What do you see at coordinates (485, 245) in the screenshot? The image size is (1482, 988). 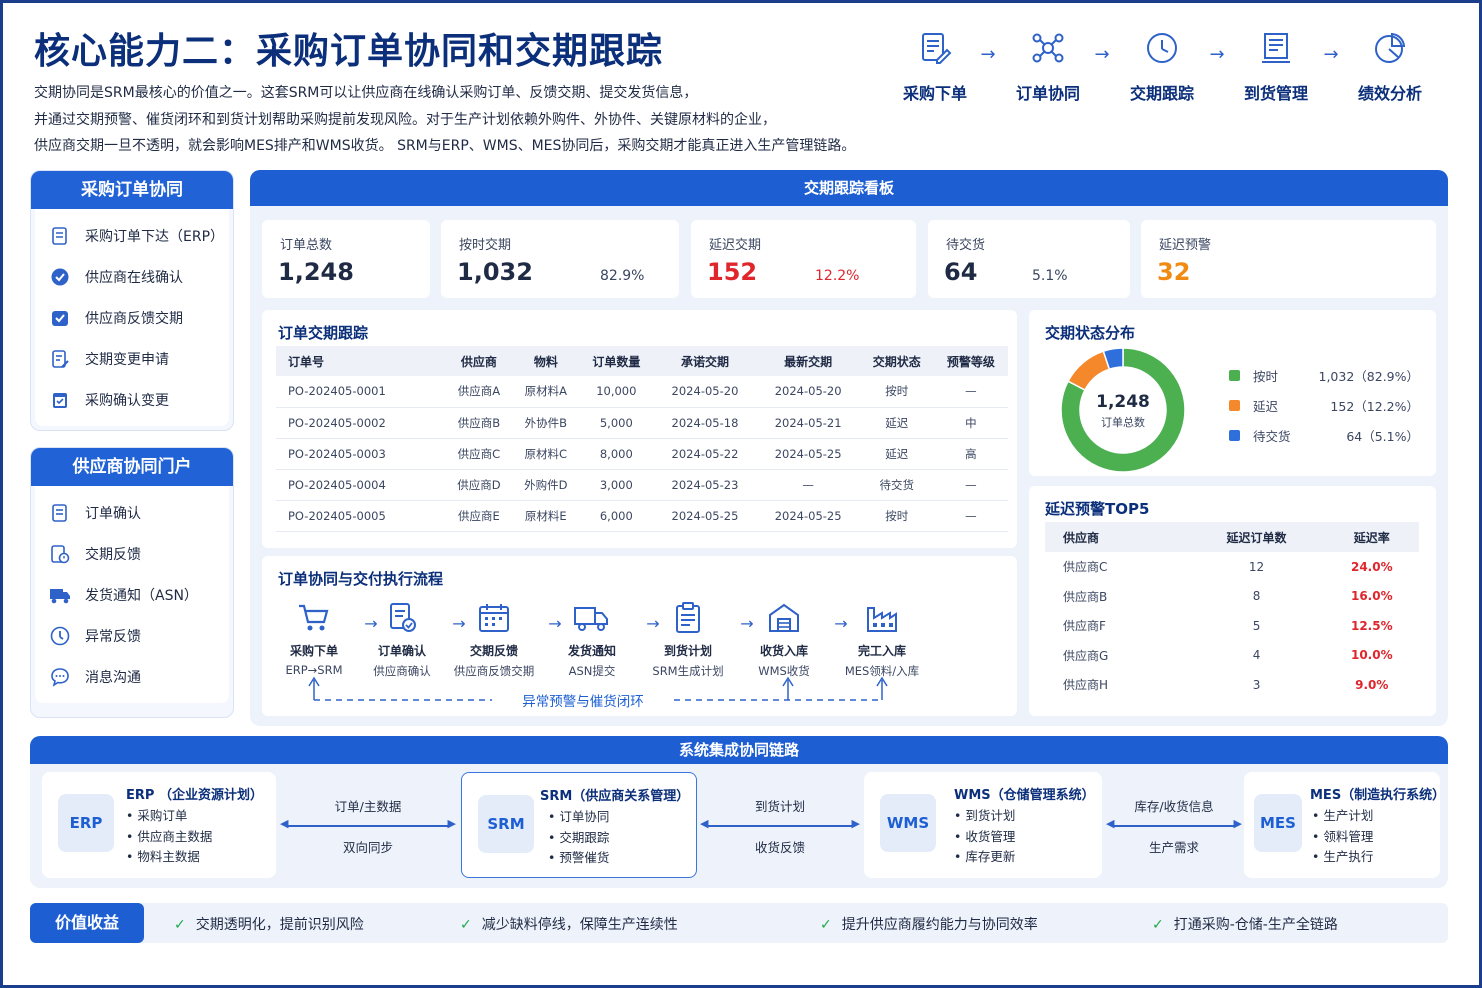 I see `kpi-label: 按时交期` at bounding box center [485, 245].